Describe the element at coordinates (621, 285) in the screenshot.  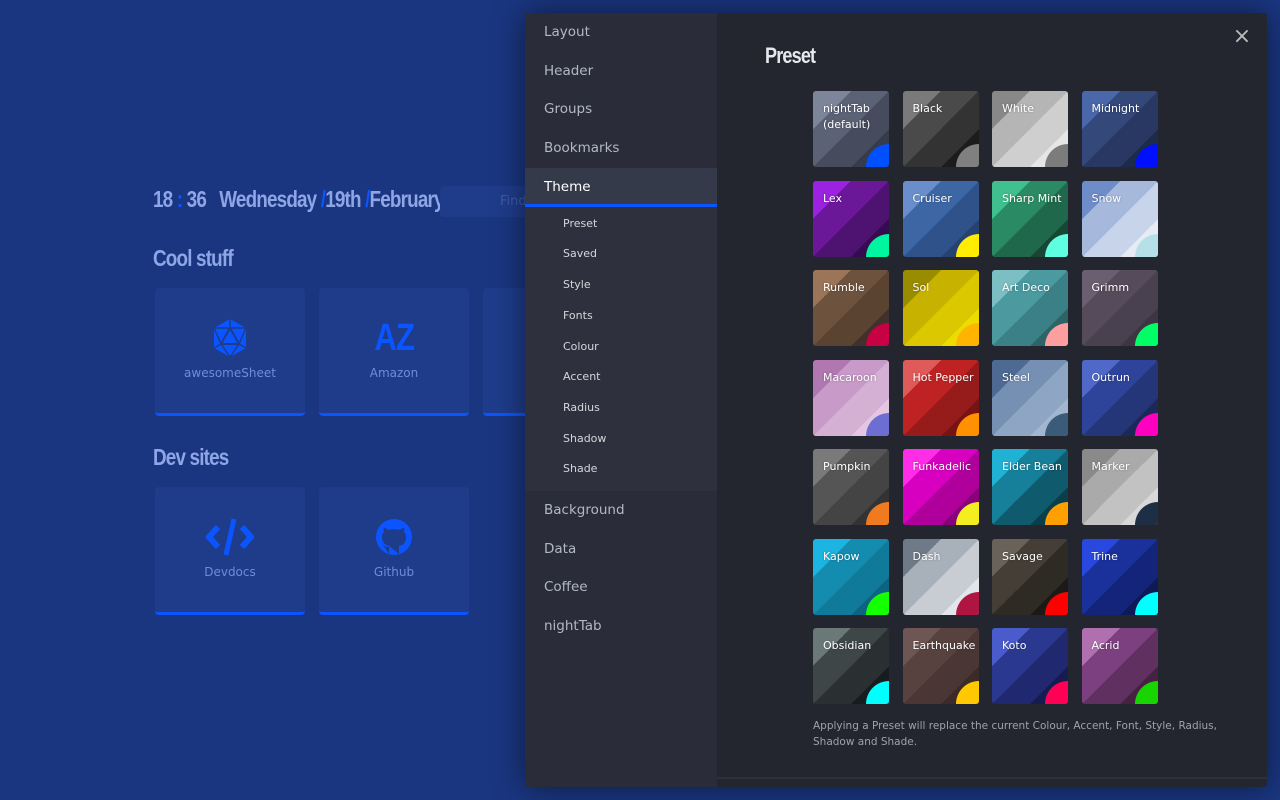
I see `subnav-style: Style` at that location.